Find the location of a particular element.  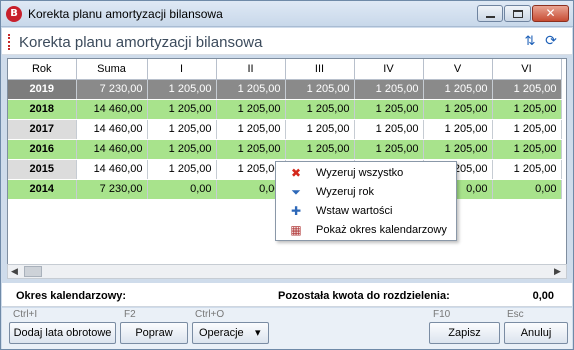

year-cell: 2018 is located at coordinates (42, 109).